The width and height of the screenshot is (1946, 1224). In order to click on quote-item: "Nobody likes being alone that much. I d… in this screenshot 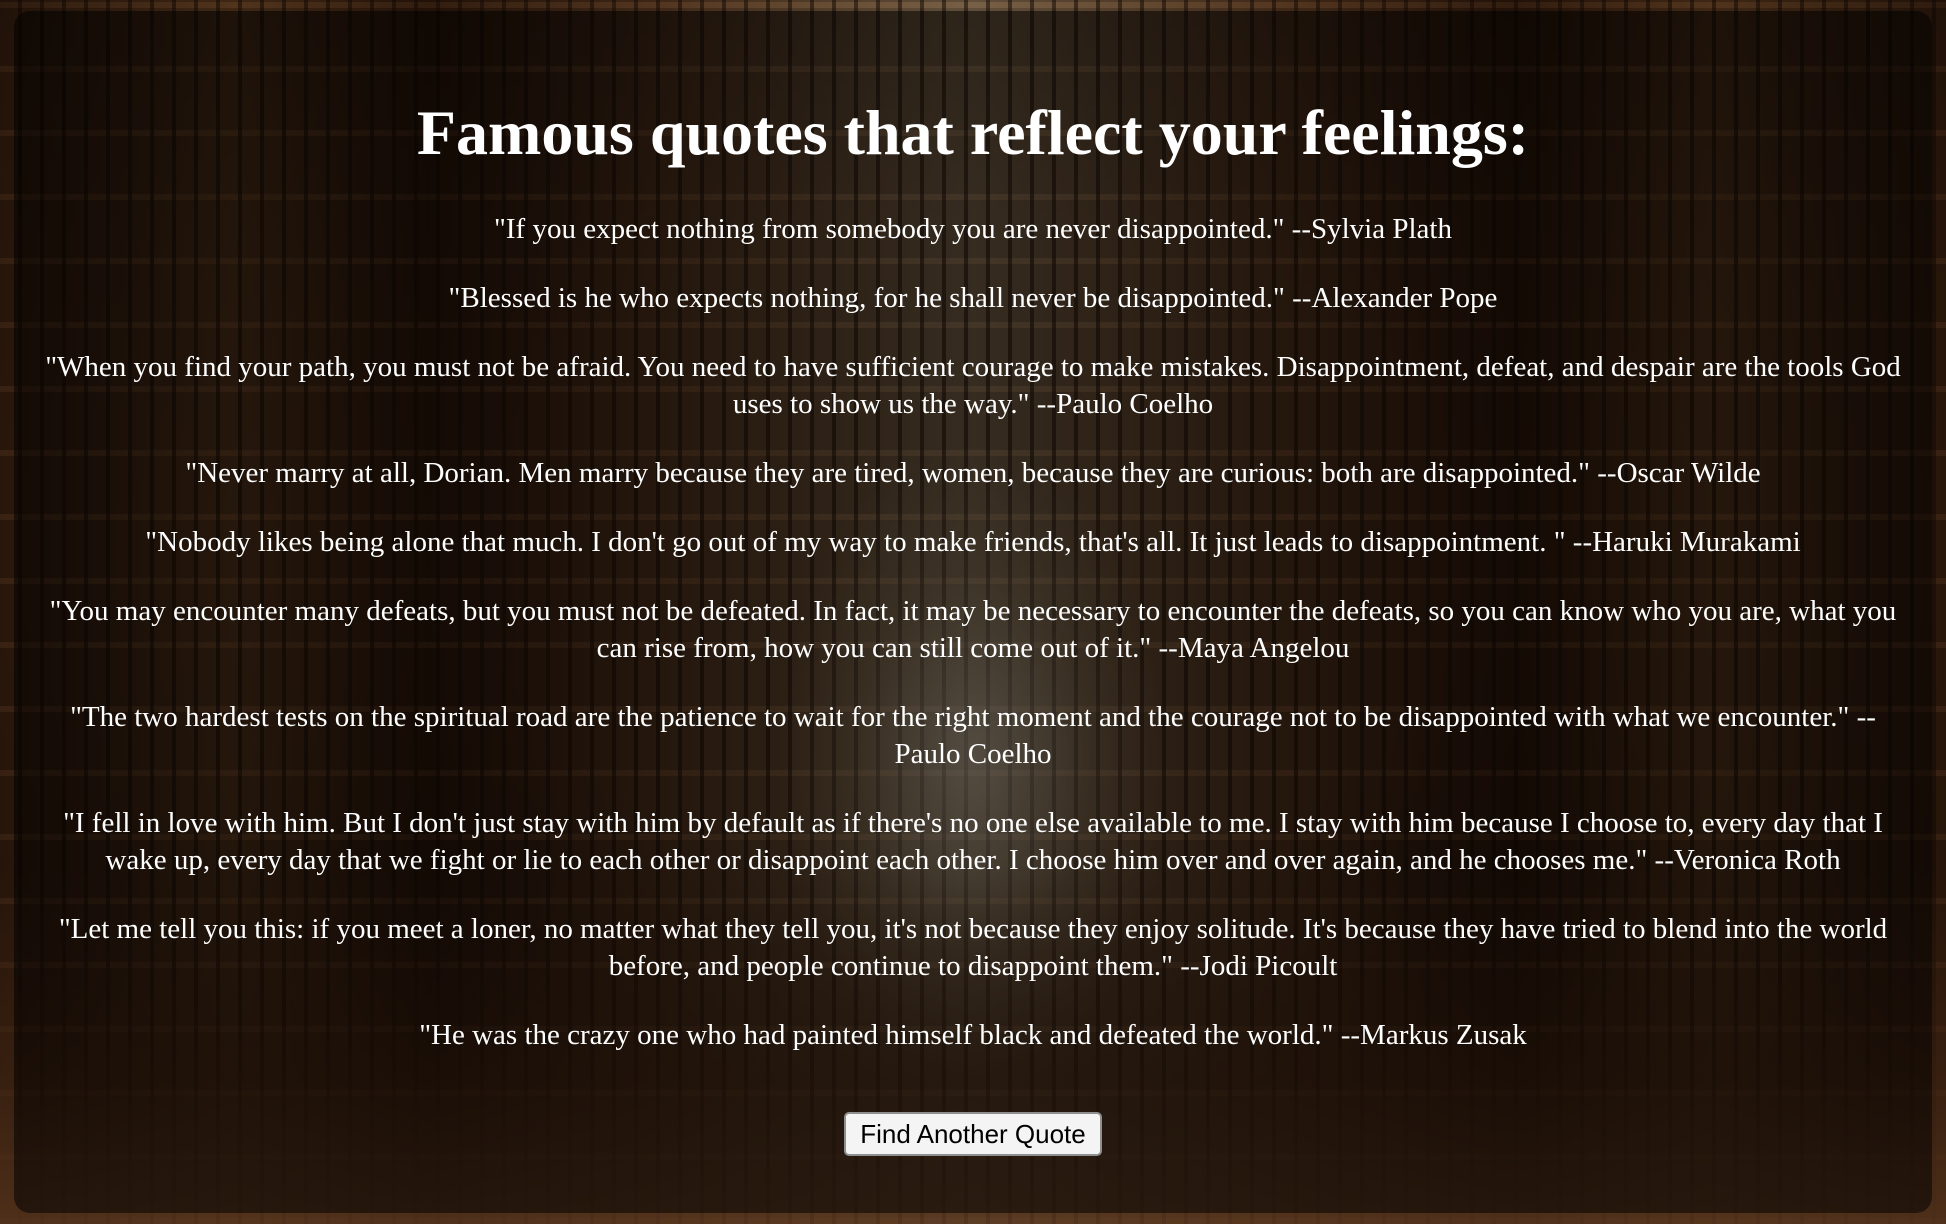, I will do `click(973, 542)`.